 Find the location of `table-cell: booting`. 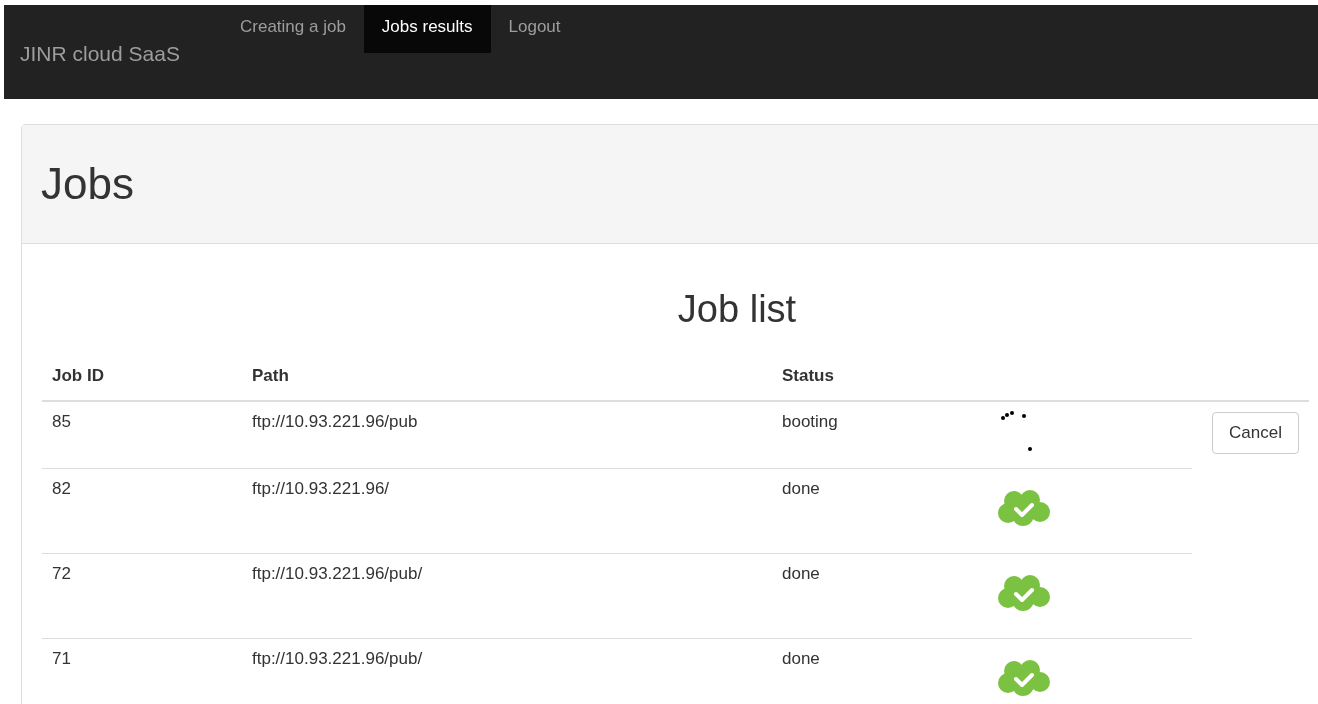

table-cell: booting is located at coordinates (877, 435).